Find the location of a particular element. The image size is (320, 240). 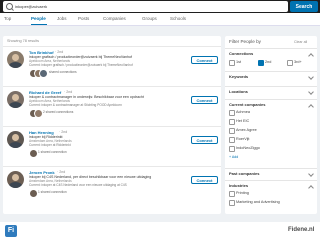

connections-filter: Connections 1st 2nd 3rd+ is located at coordinates (271, 59).